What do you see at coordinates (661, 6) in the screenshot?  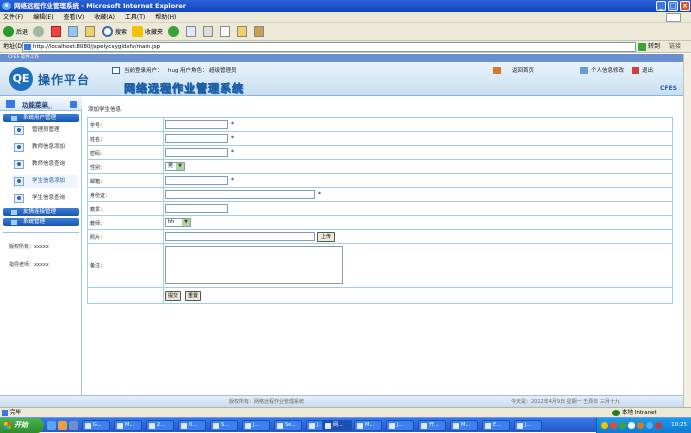 I see `minimize-button: _` at bounding box center [661, 6].